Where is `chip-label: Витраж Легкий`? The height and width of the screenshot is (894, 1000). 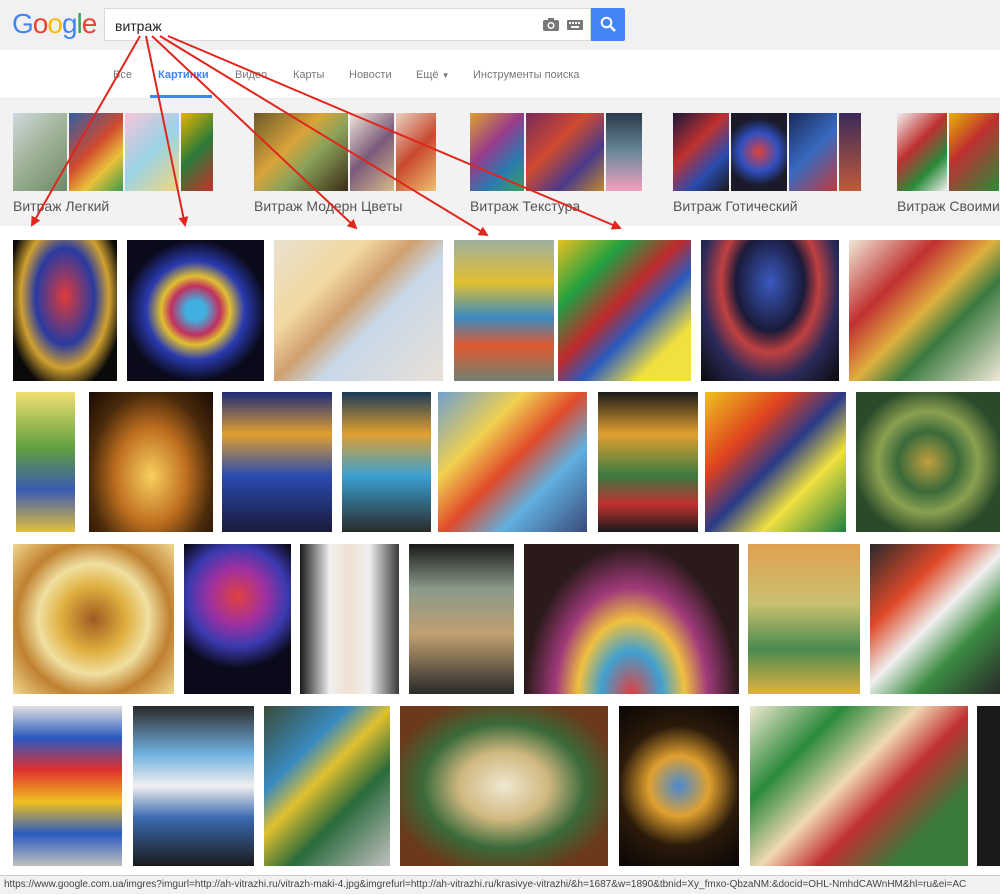
chip-label: Витраж Легкий is located at coordinates (61, 206).